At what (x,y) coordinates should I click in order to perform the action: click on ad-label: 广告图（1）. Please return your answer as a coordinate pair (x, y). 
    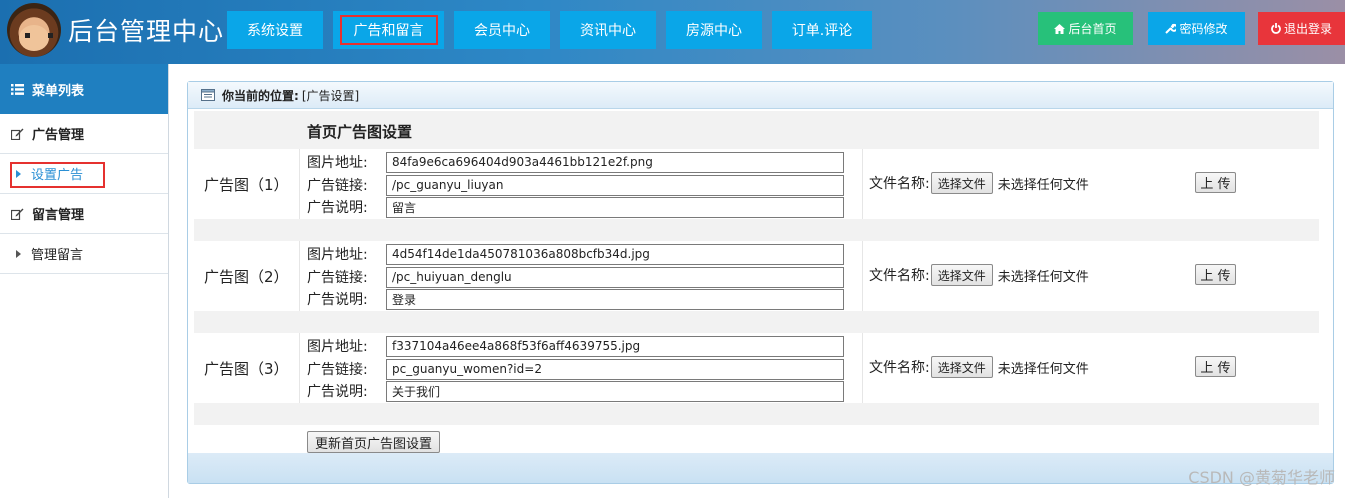
    Looking at the image, I should click on (246, 185).